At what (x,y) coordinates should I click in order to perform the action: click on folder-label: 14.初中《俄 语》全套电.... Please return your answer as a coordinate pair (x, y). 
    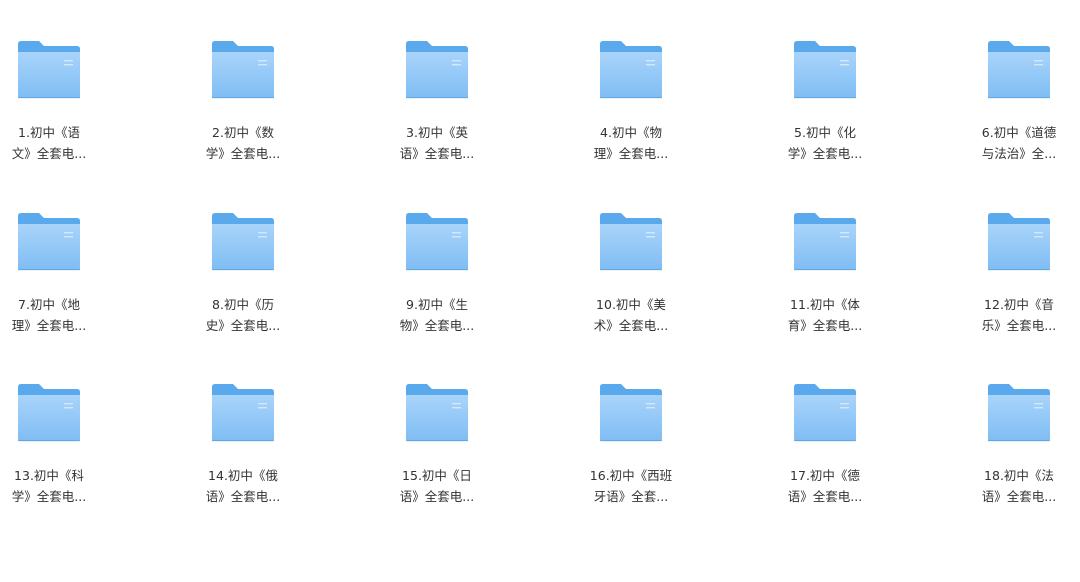
    Looking at the image, I should click on (243, 486).